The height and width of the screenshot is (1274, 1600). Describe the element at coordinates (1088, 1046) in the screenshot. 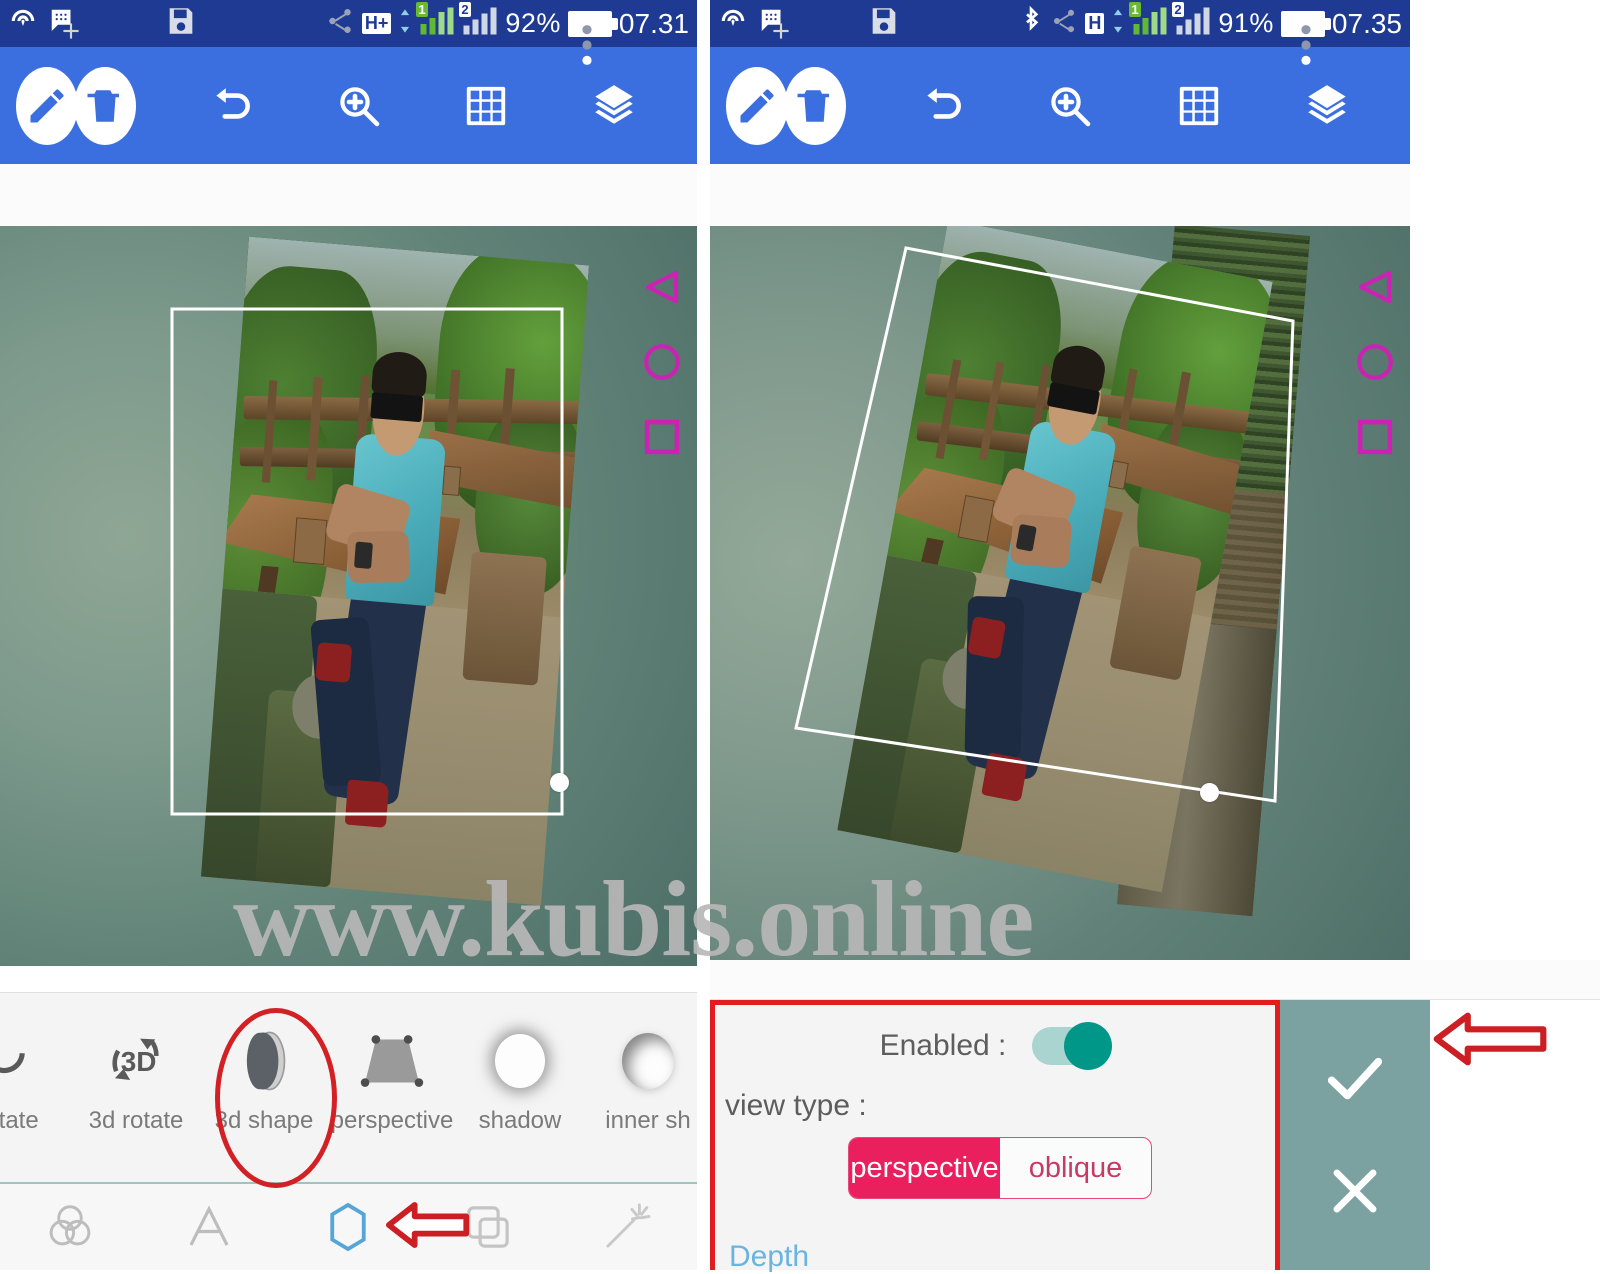

I see `toggle-knob` at that location.